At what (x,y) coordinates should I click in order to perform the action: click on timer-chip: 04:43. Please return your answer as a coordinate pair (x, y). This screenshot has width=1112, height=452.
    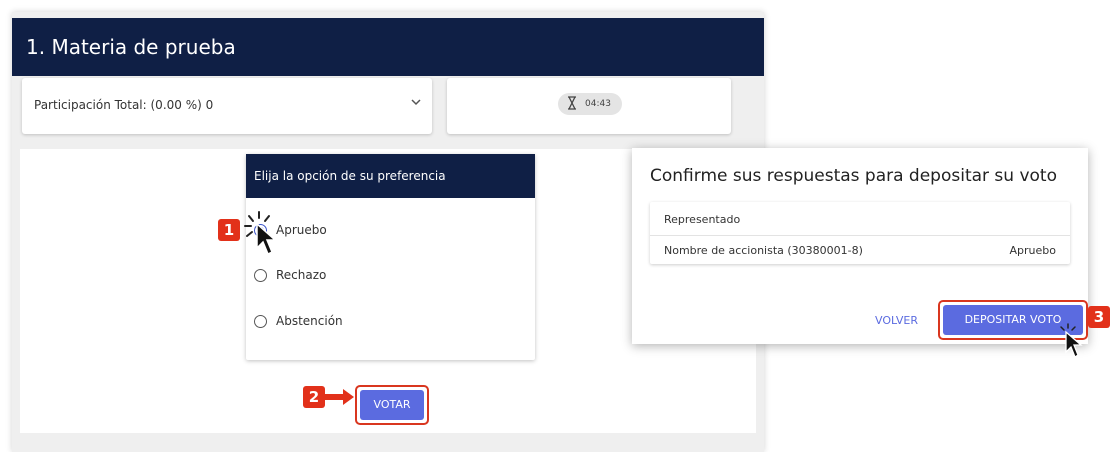
    Looking at the image, I should click on (590, 104).